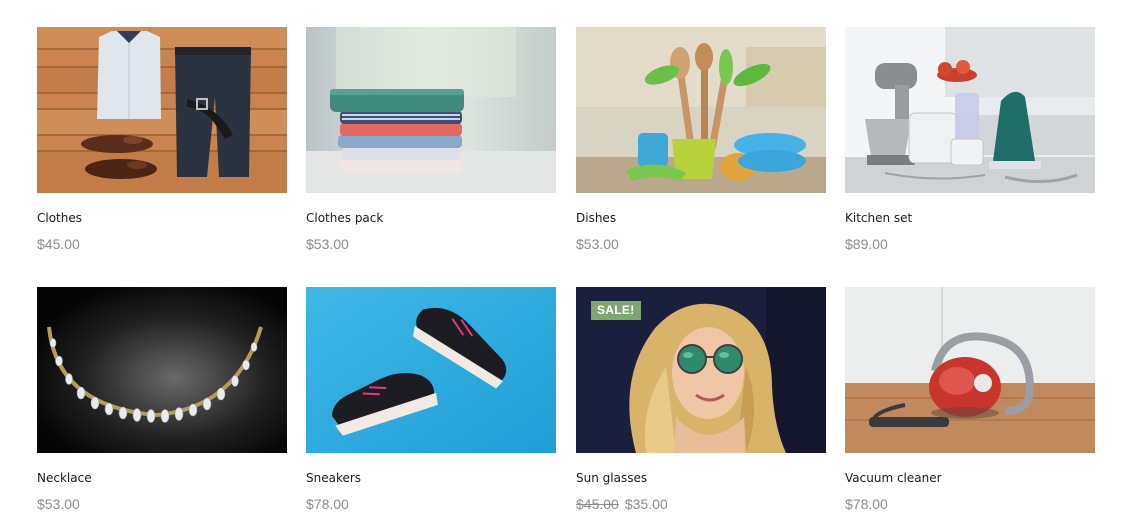 This screenshot has width=1122, height=527. What do you see at coordinates (162, 244) in the screenshot?
I see `product-price-row: $45.00` at bounding box center [162, 244].